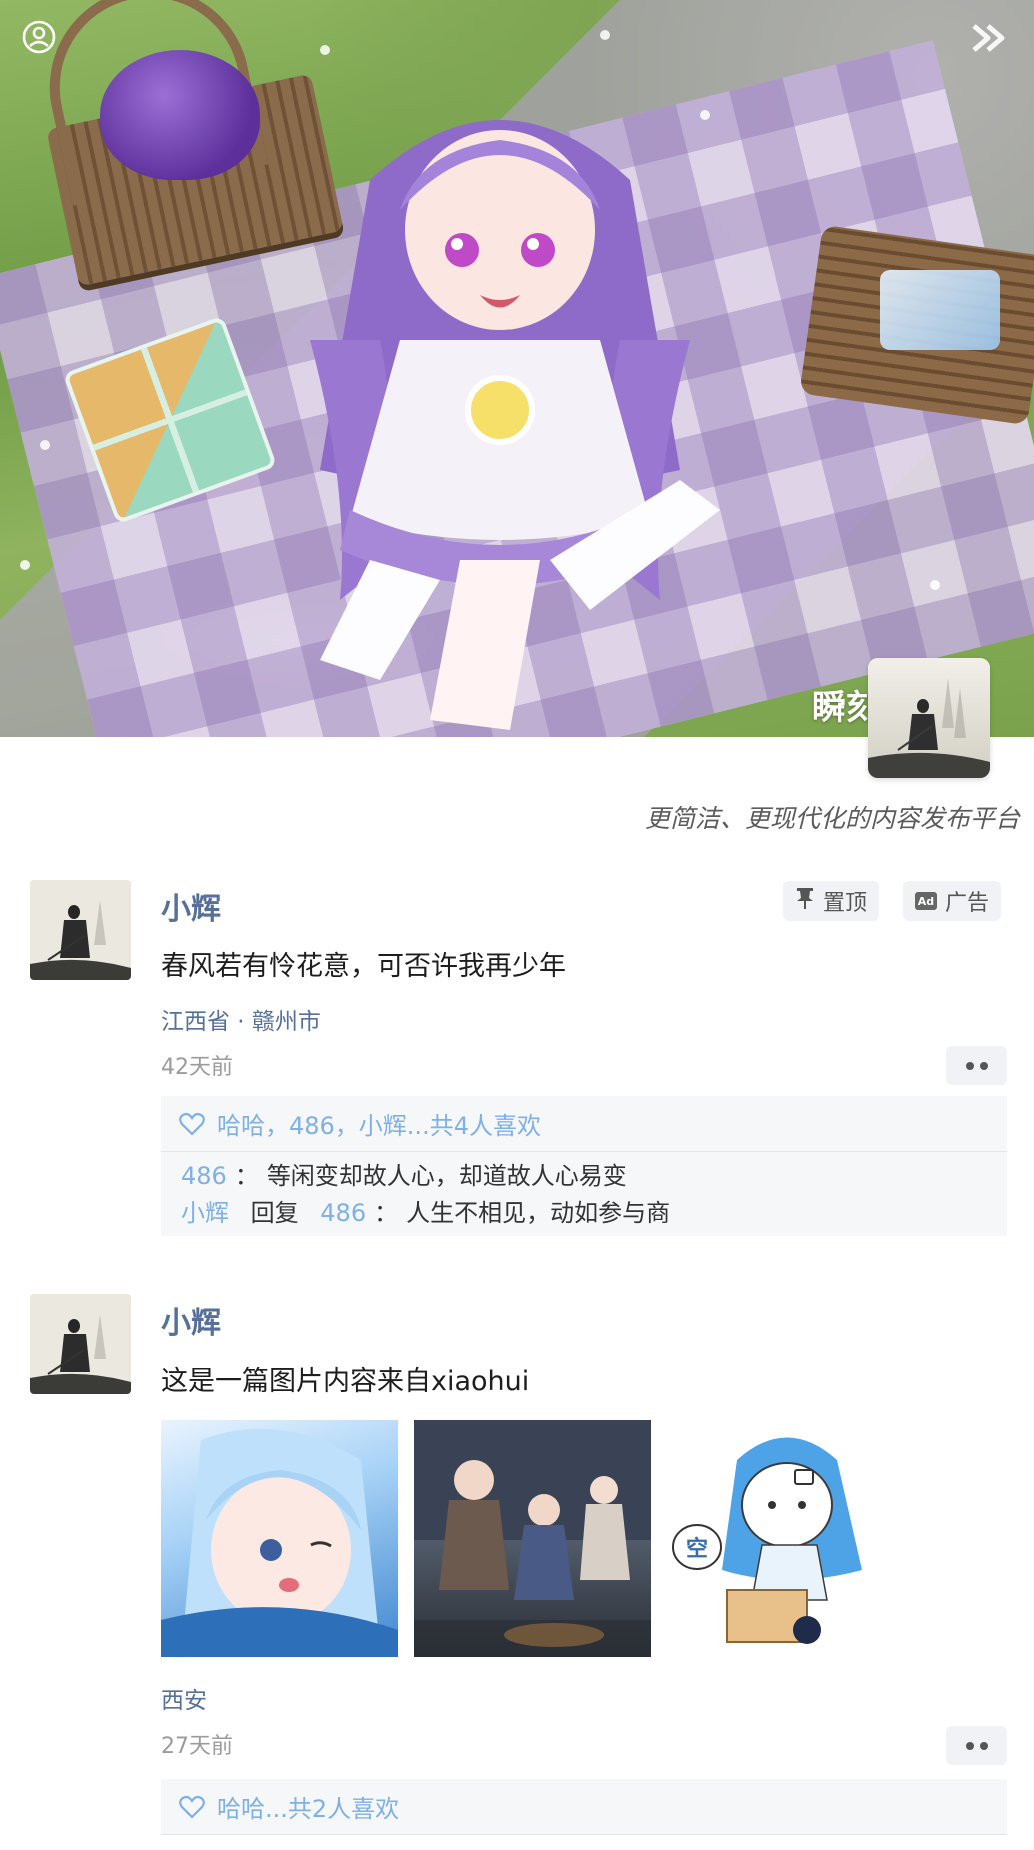  I want to click on post-content: 春风若有怜花意，可否许我再少年, so click(363, 966).